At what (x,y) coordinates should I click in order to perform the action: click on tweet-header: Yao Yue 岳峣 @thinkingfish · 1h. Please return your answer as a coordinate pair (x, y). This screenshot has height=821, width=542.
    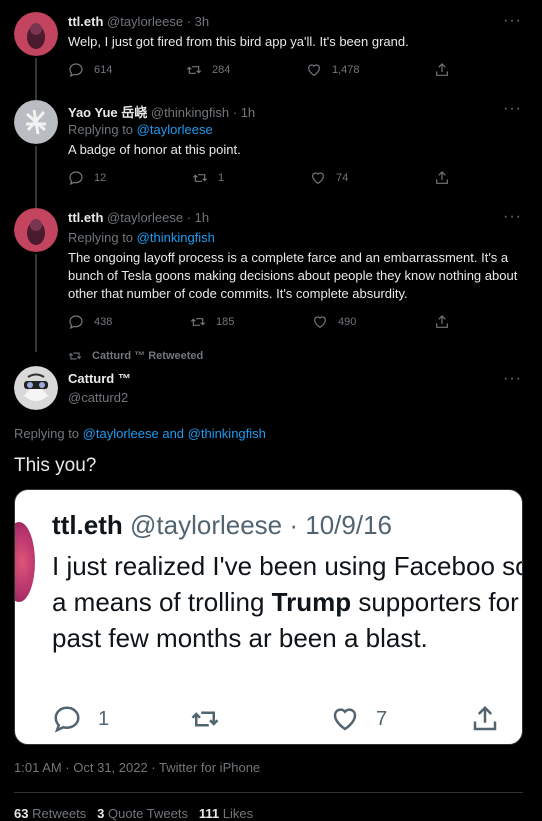
    Looking at the image, I should click on (161, 111).